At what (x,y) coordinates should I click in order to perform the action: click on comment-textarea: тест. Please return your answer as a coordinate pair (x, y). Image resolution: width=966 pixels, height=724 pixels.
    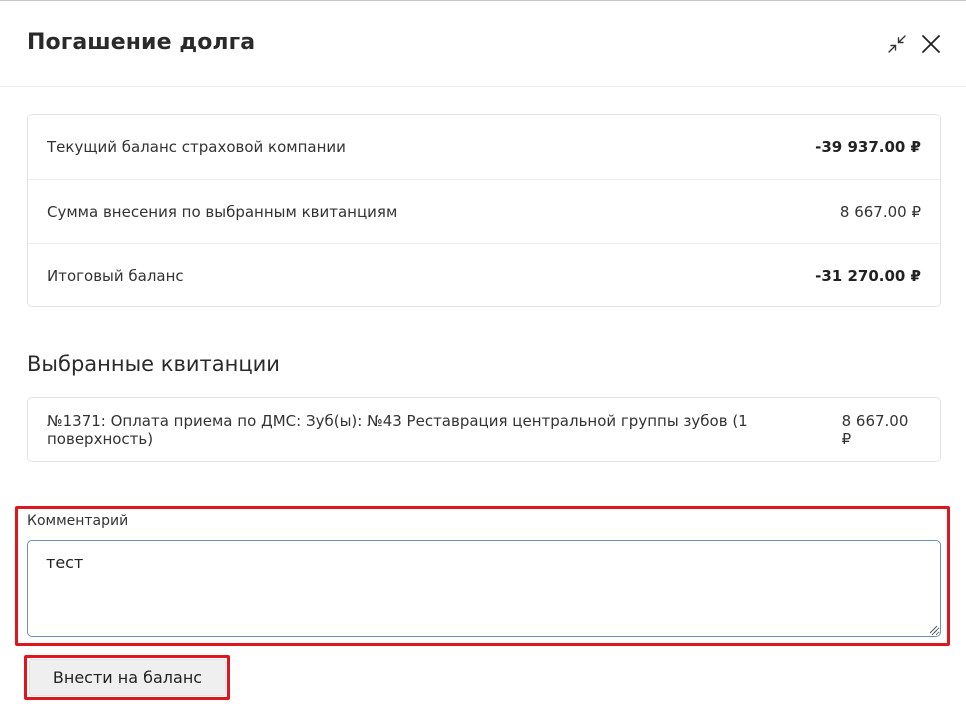
    Looking at the image, I should click on (484, 588).